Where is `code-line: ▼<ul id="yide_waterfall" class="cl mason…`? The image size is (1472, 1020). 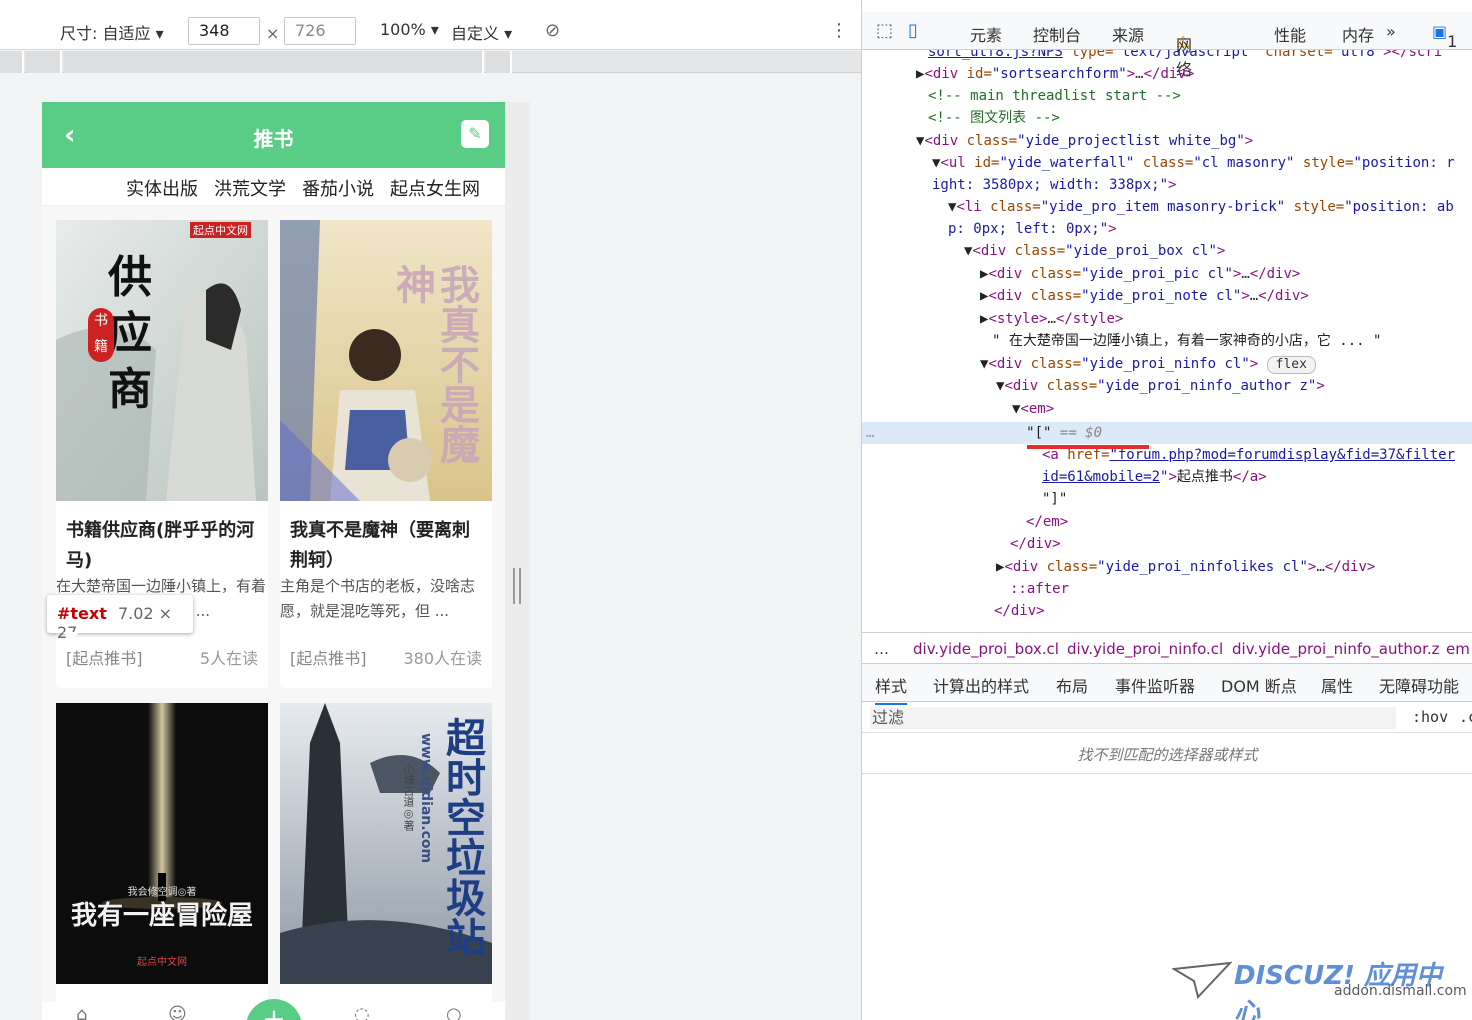 code-line: ▼<ul id="yide_waterfall" class="cl mason… is located at coordinates (1202, 163).